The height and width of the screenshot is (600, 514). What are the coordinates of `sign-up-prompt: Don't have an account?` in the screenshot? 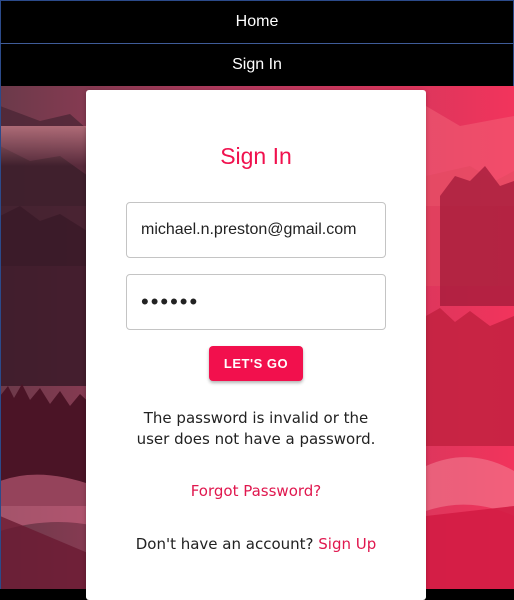 It's located at (224, 544).